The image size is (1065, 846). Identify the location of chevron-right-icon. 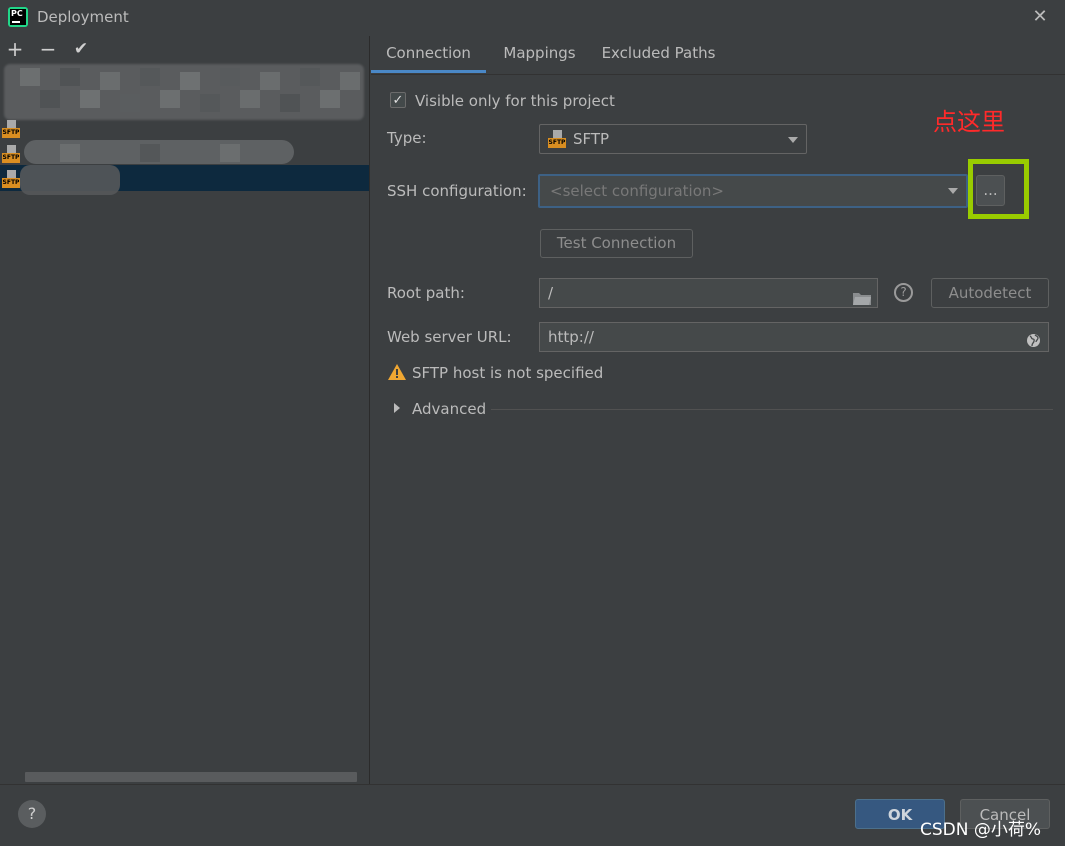
(397, 408).